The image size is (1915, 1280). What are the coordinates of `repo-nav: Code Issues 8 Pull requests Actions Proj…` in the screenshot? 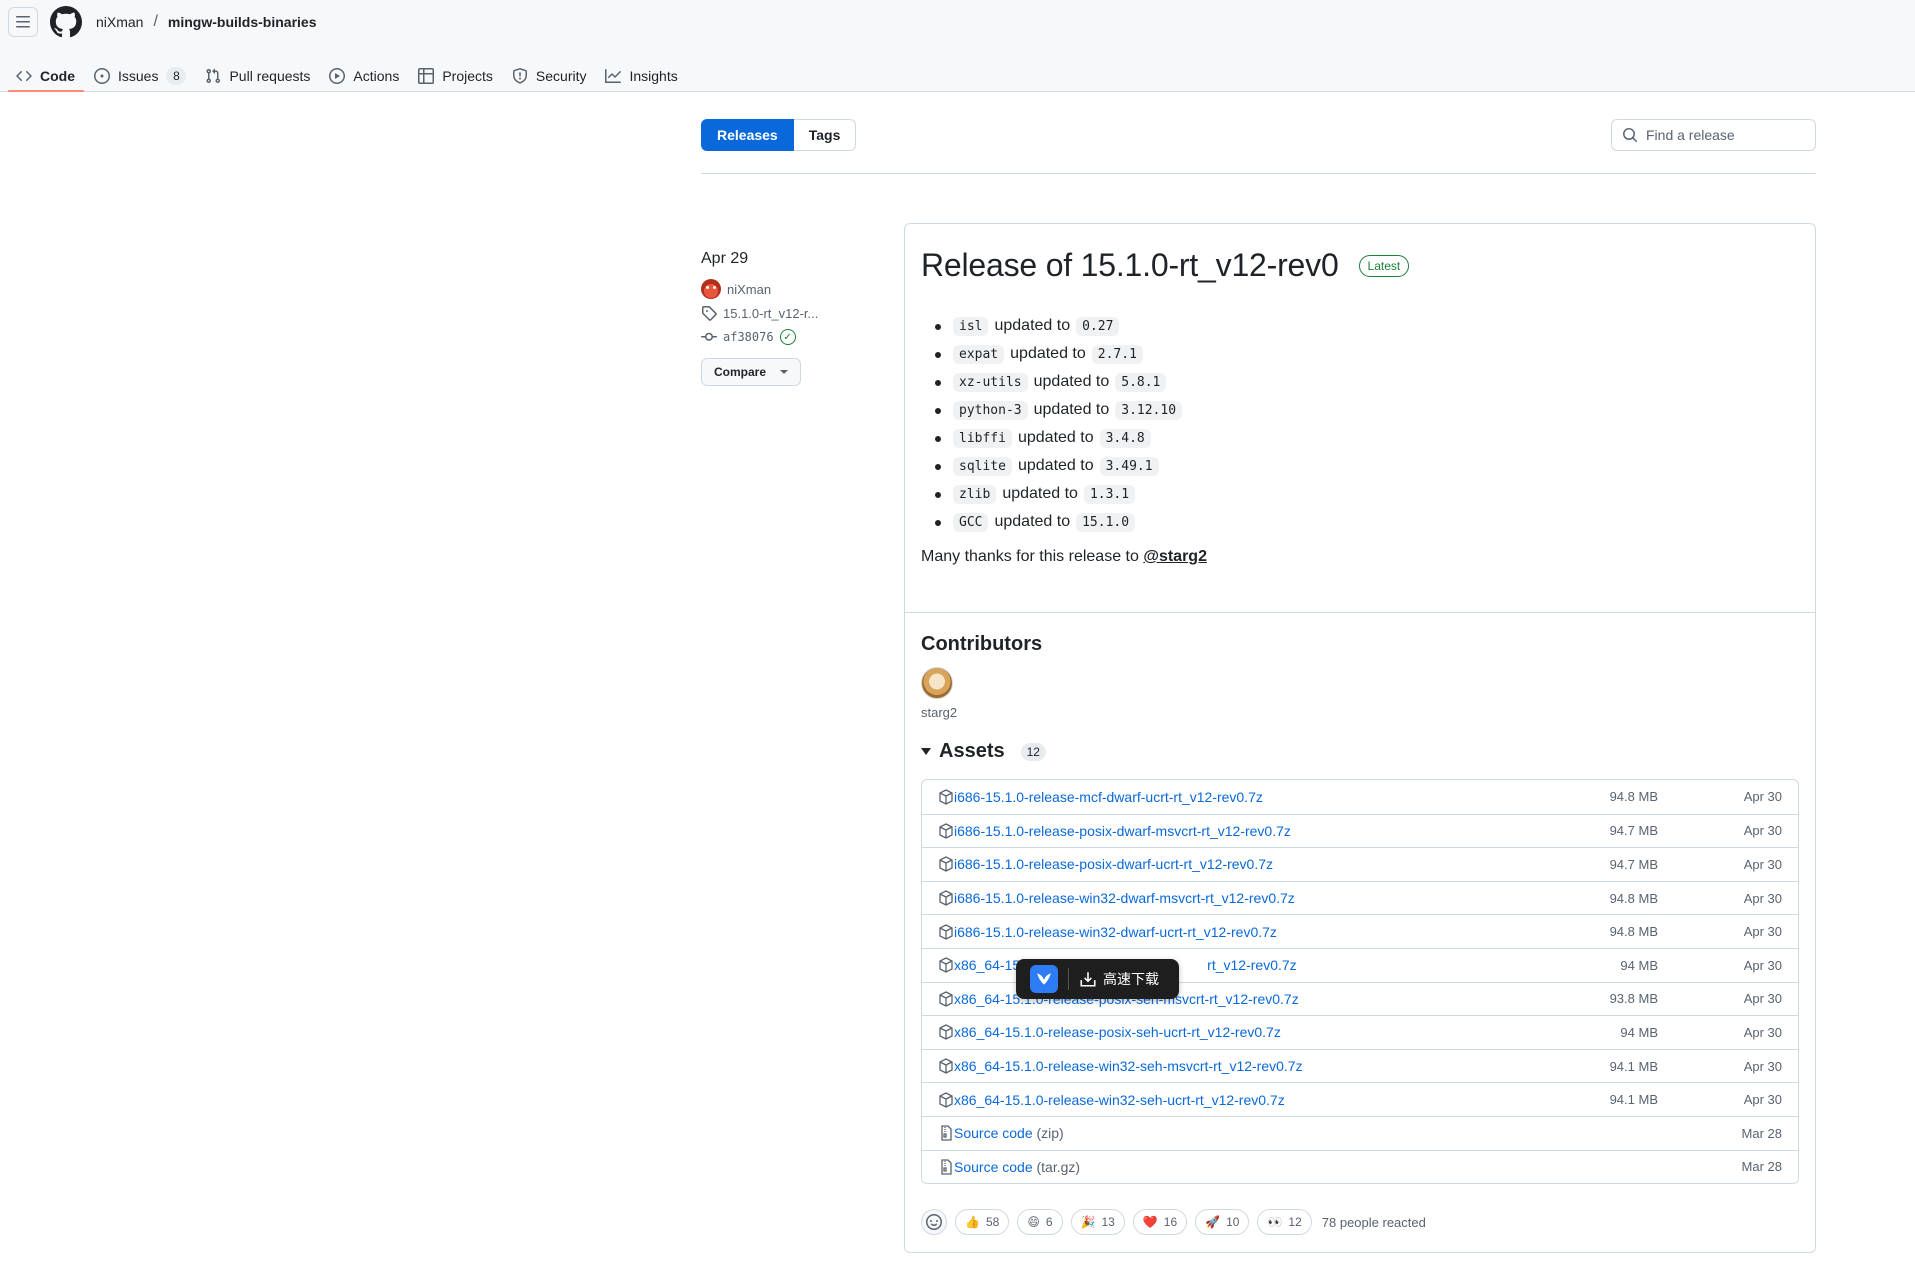 It's located at (344, 74).